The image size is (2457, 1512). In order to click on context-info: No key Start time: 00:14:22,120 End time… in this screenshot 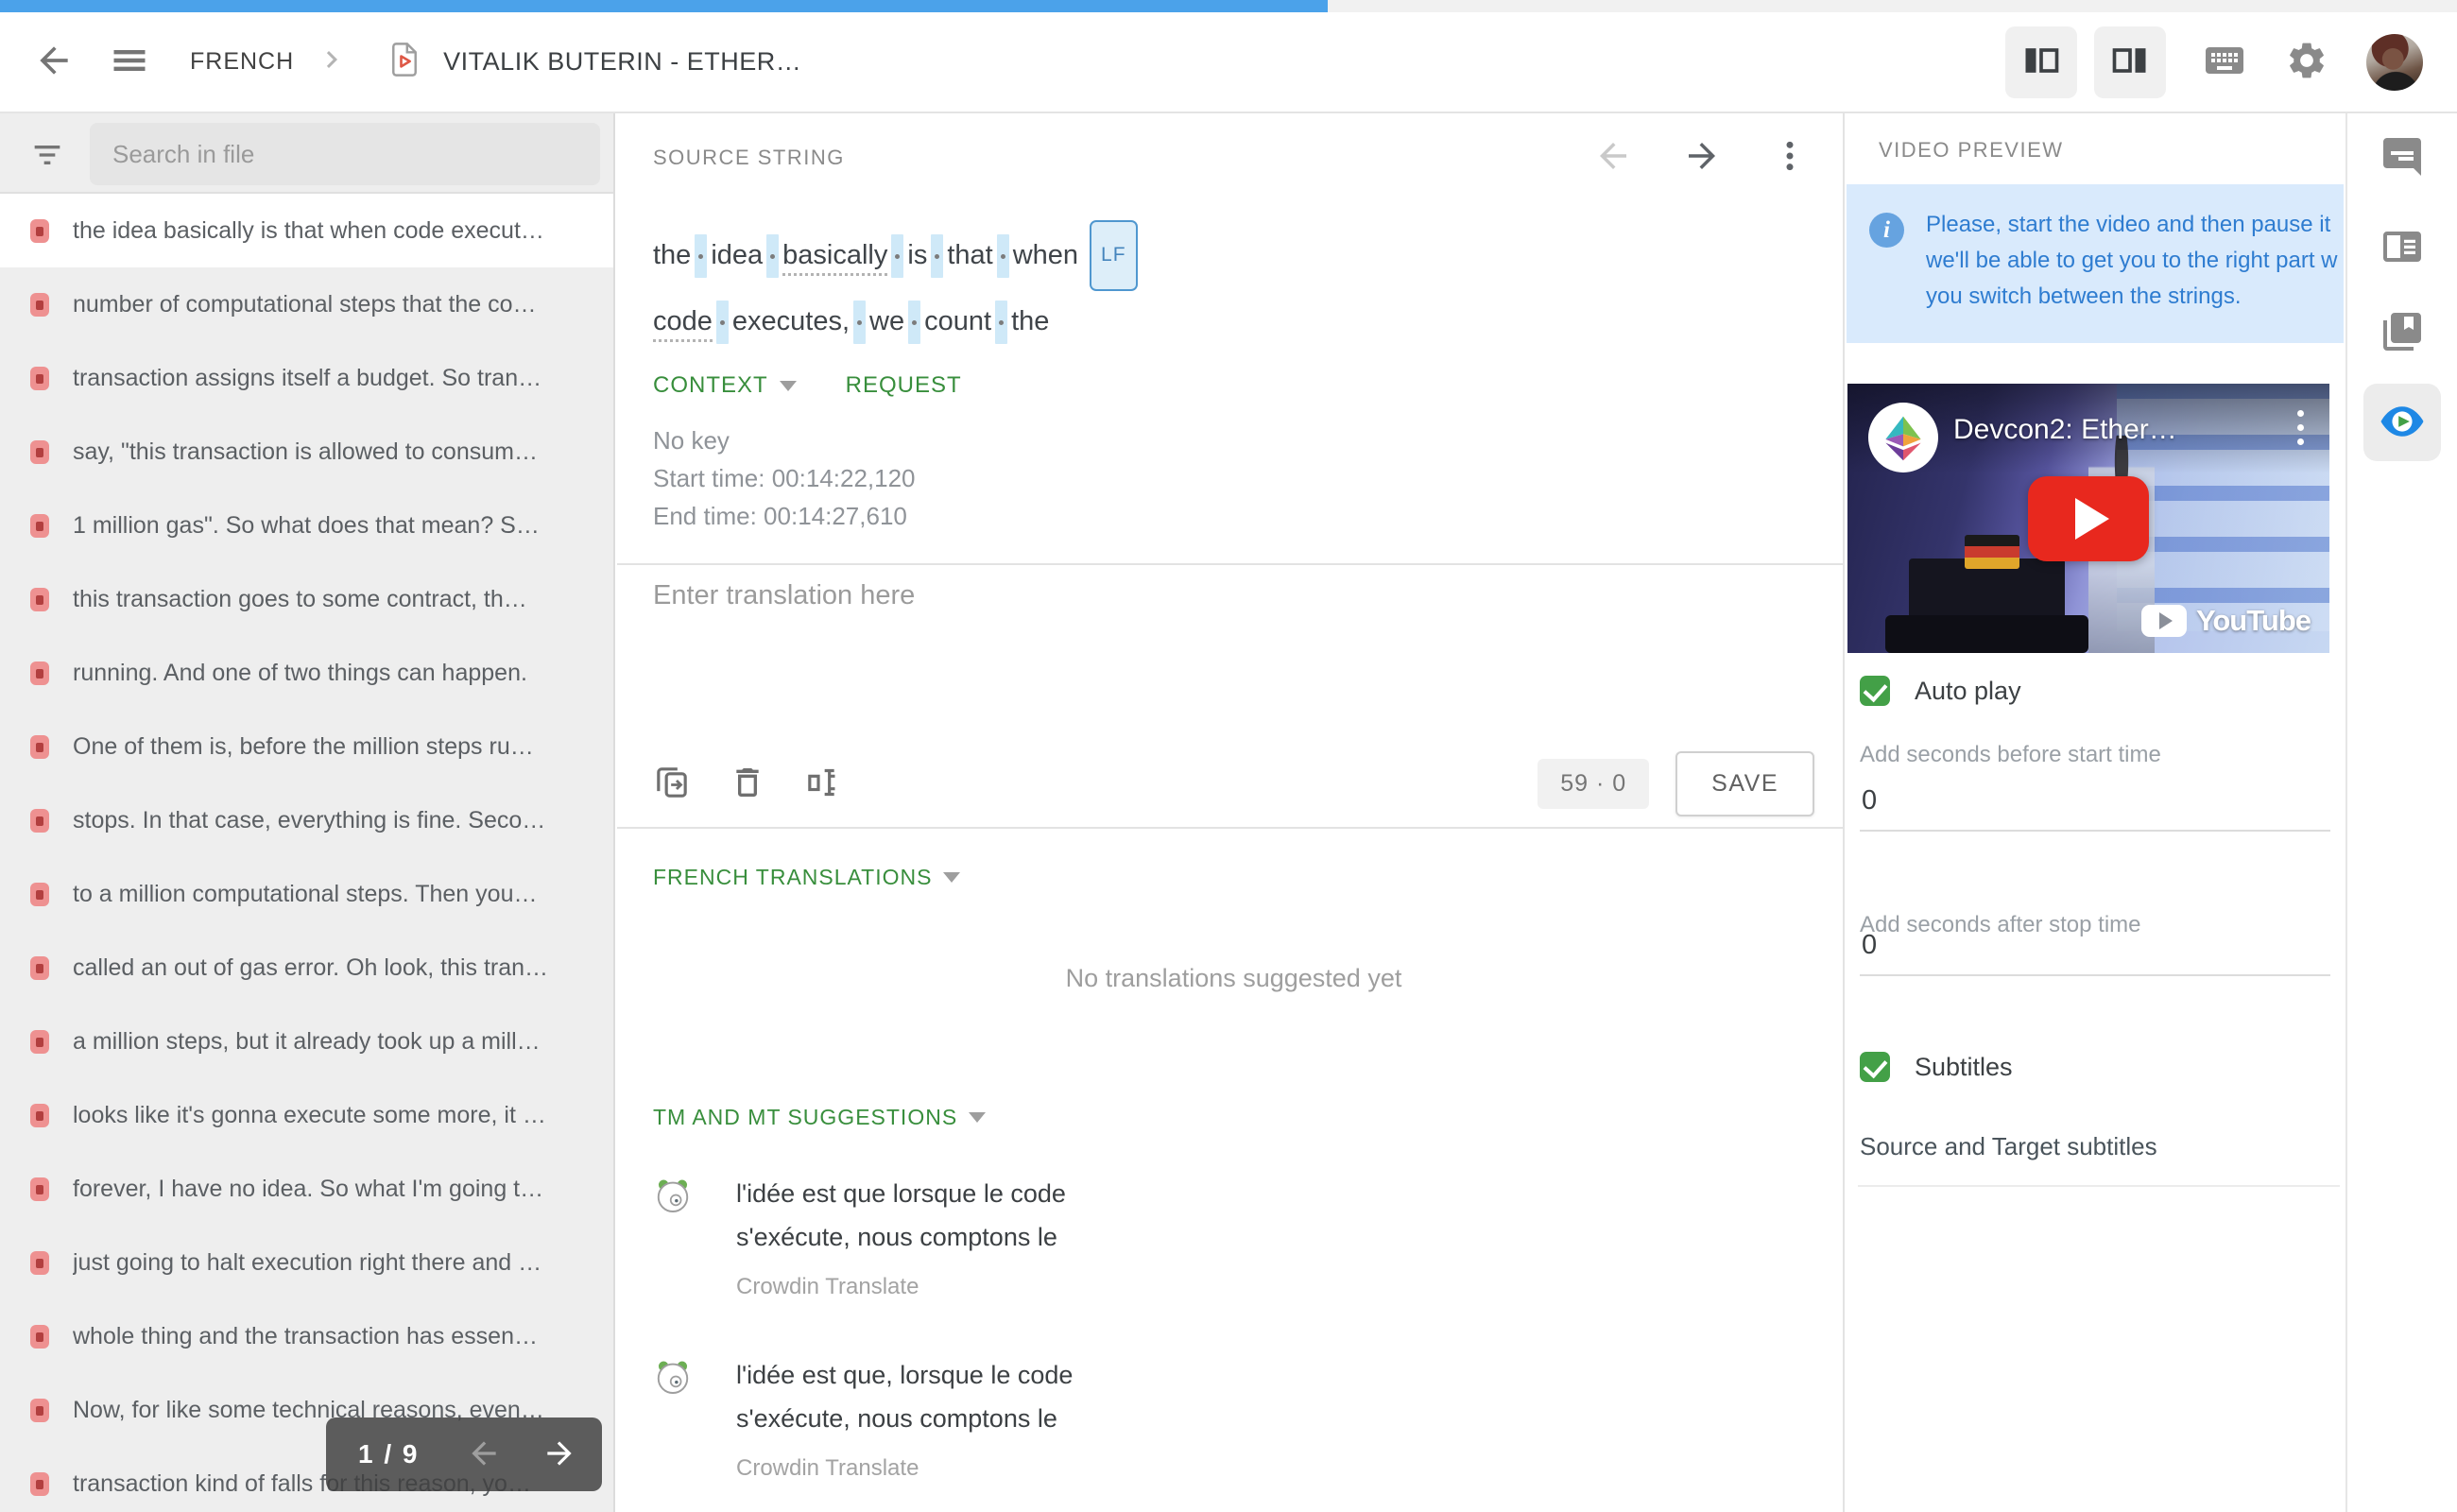, I will do `click(1233, 478)`.